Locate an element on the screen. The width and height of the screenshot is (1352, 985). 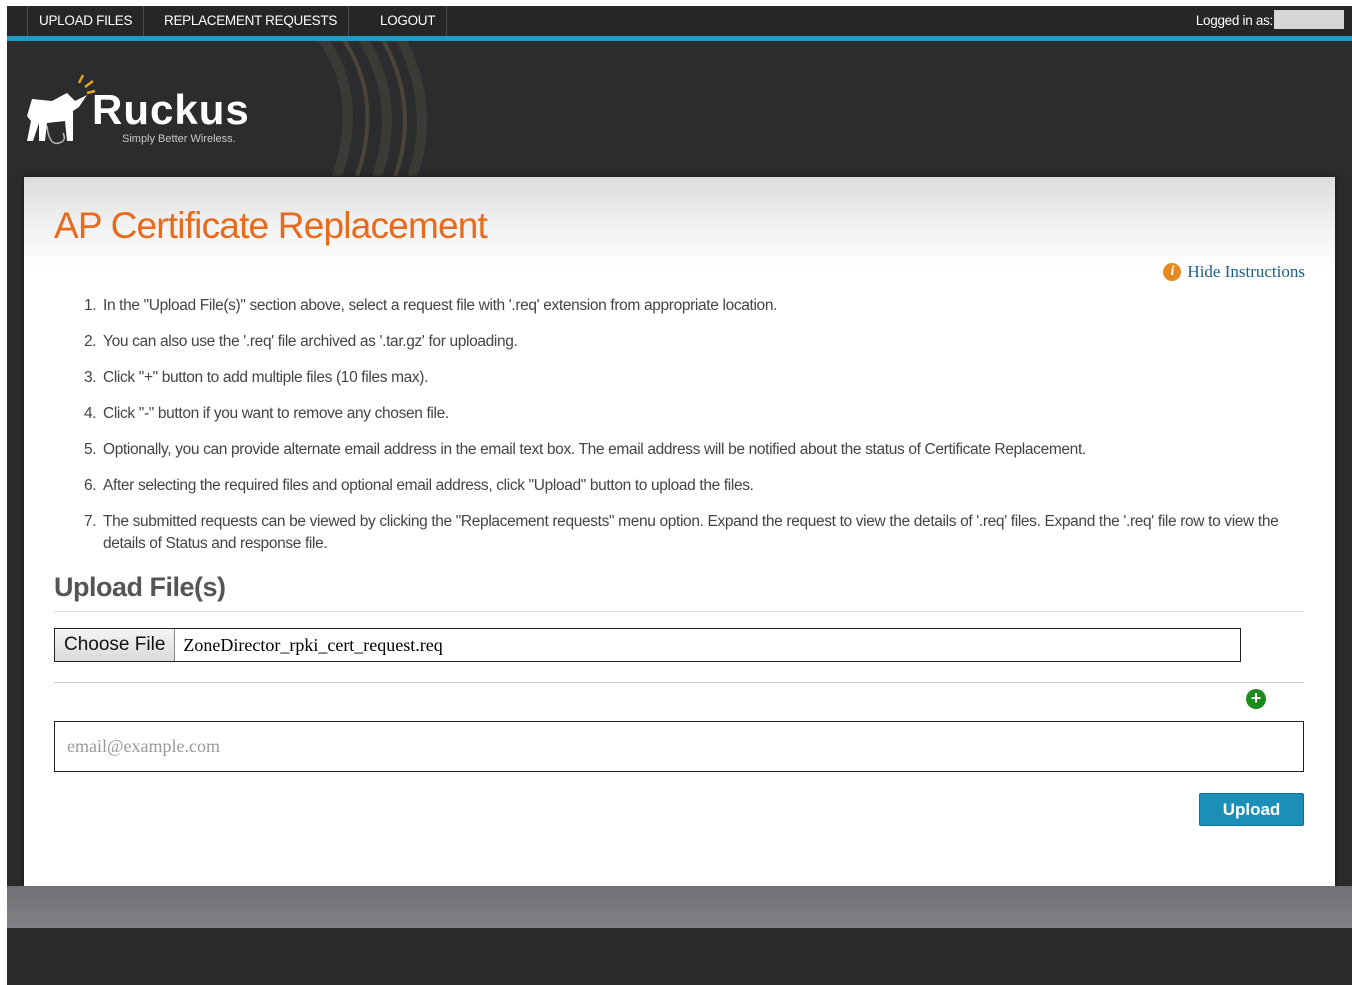
logged-in-label: Logged in as: is located at coordinates (1234, 20).